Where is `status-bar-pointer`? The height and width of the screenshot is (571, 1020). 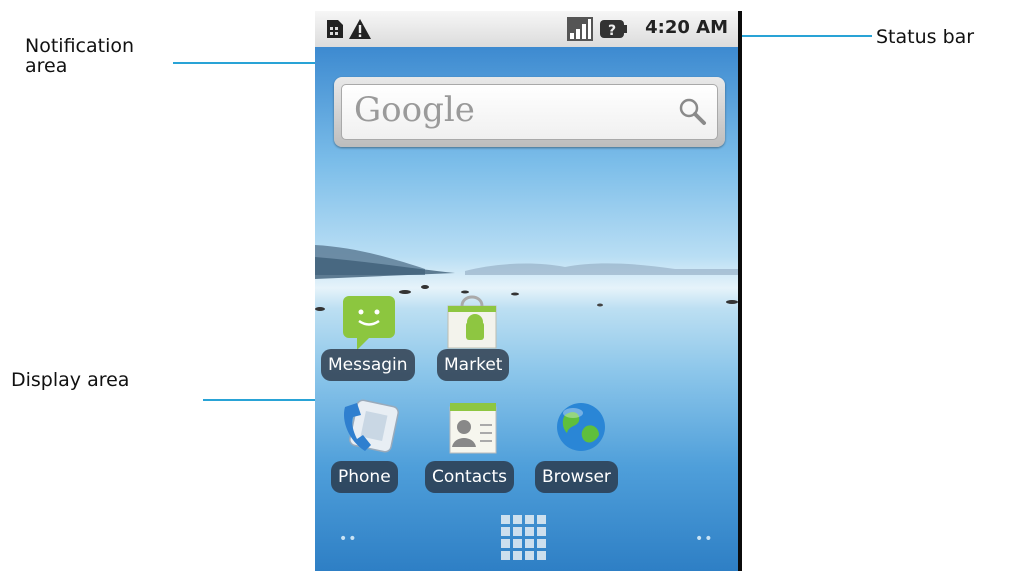
status-bar-pointer is located at coordinates (796, 36).